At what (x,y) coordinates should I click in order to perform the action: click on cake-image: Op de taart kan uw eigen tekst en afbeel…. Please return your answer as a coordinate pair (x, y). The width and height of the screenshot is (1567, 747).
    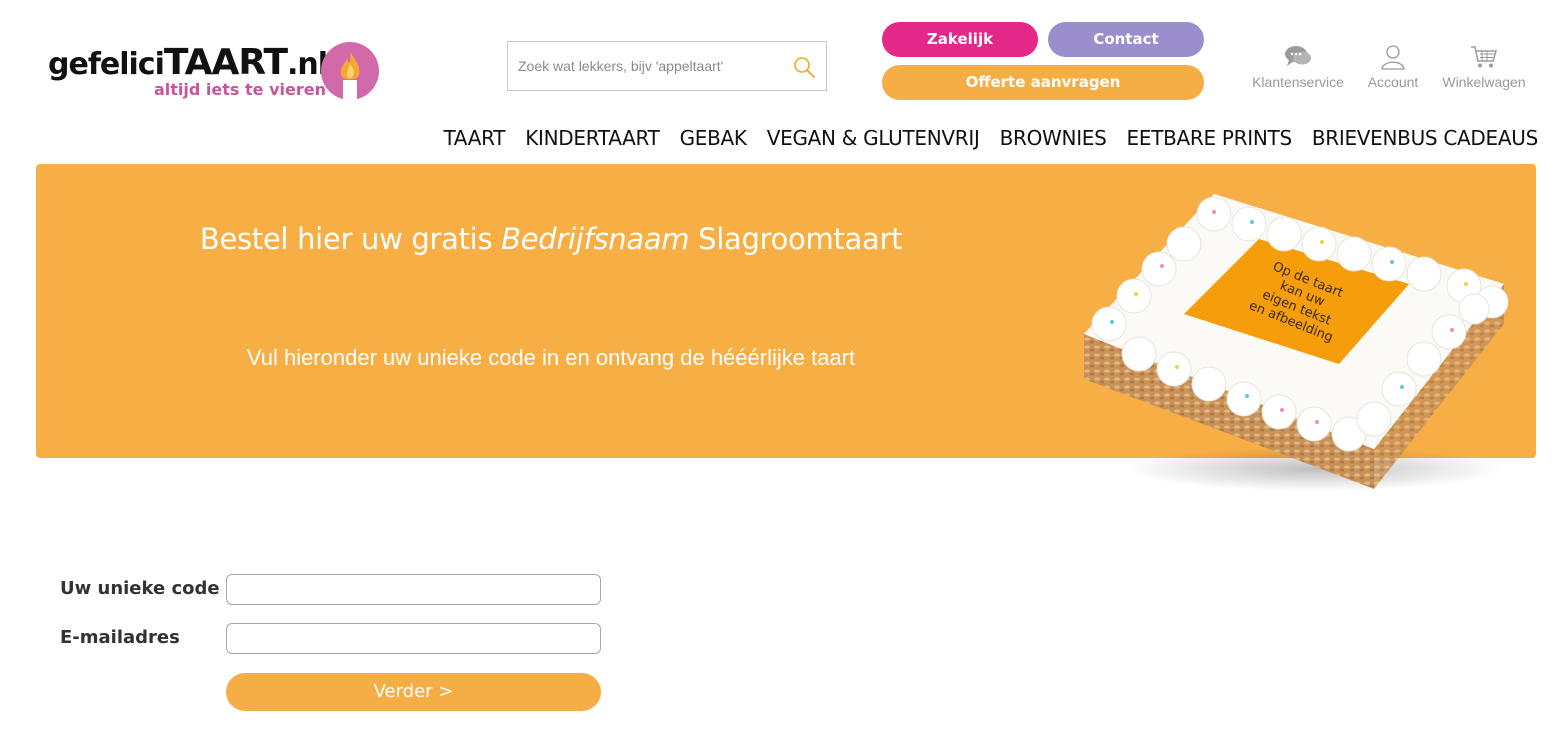
    Looking at the image, I should click on (1296, 342).